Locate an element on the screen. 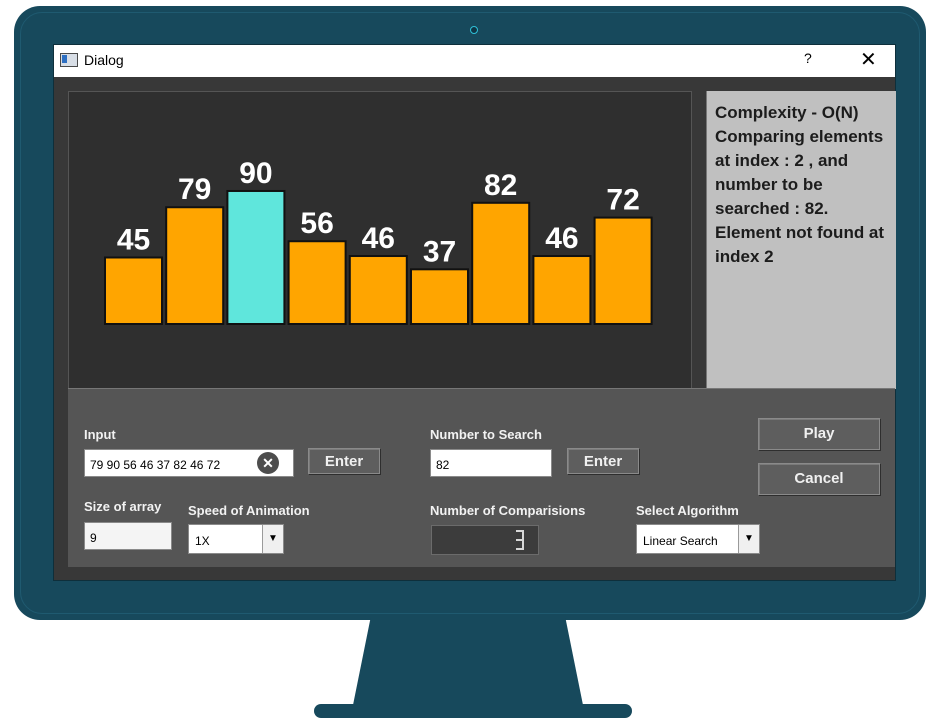 This screenshot has height=723, width=938. speed-dropdown-icon: ▼ is located at coordinates (272, 539).